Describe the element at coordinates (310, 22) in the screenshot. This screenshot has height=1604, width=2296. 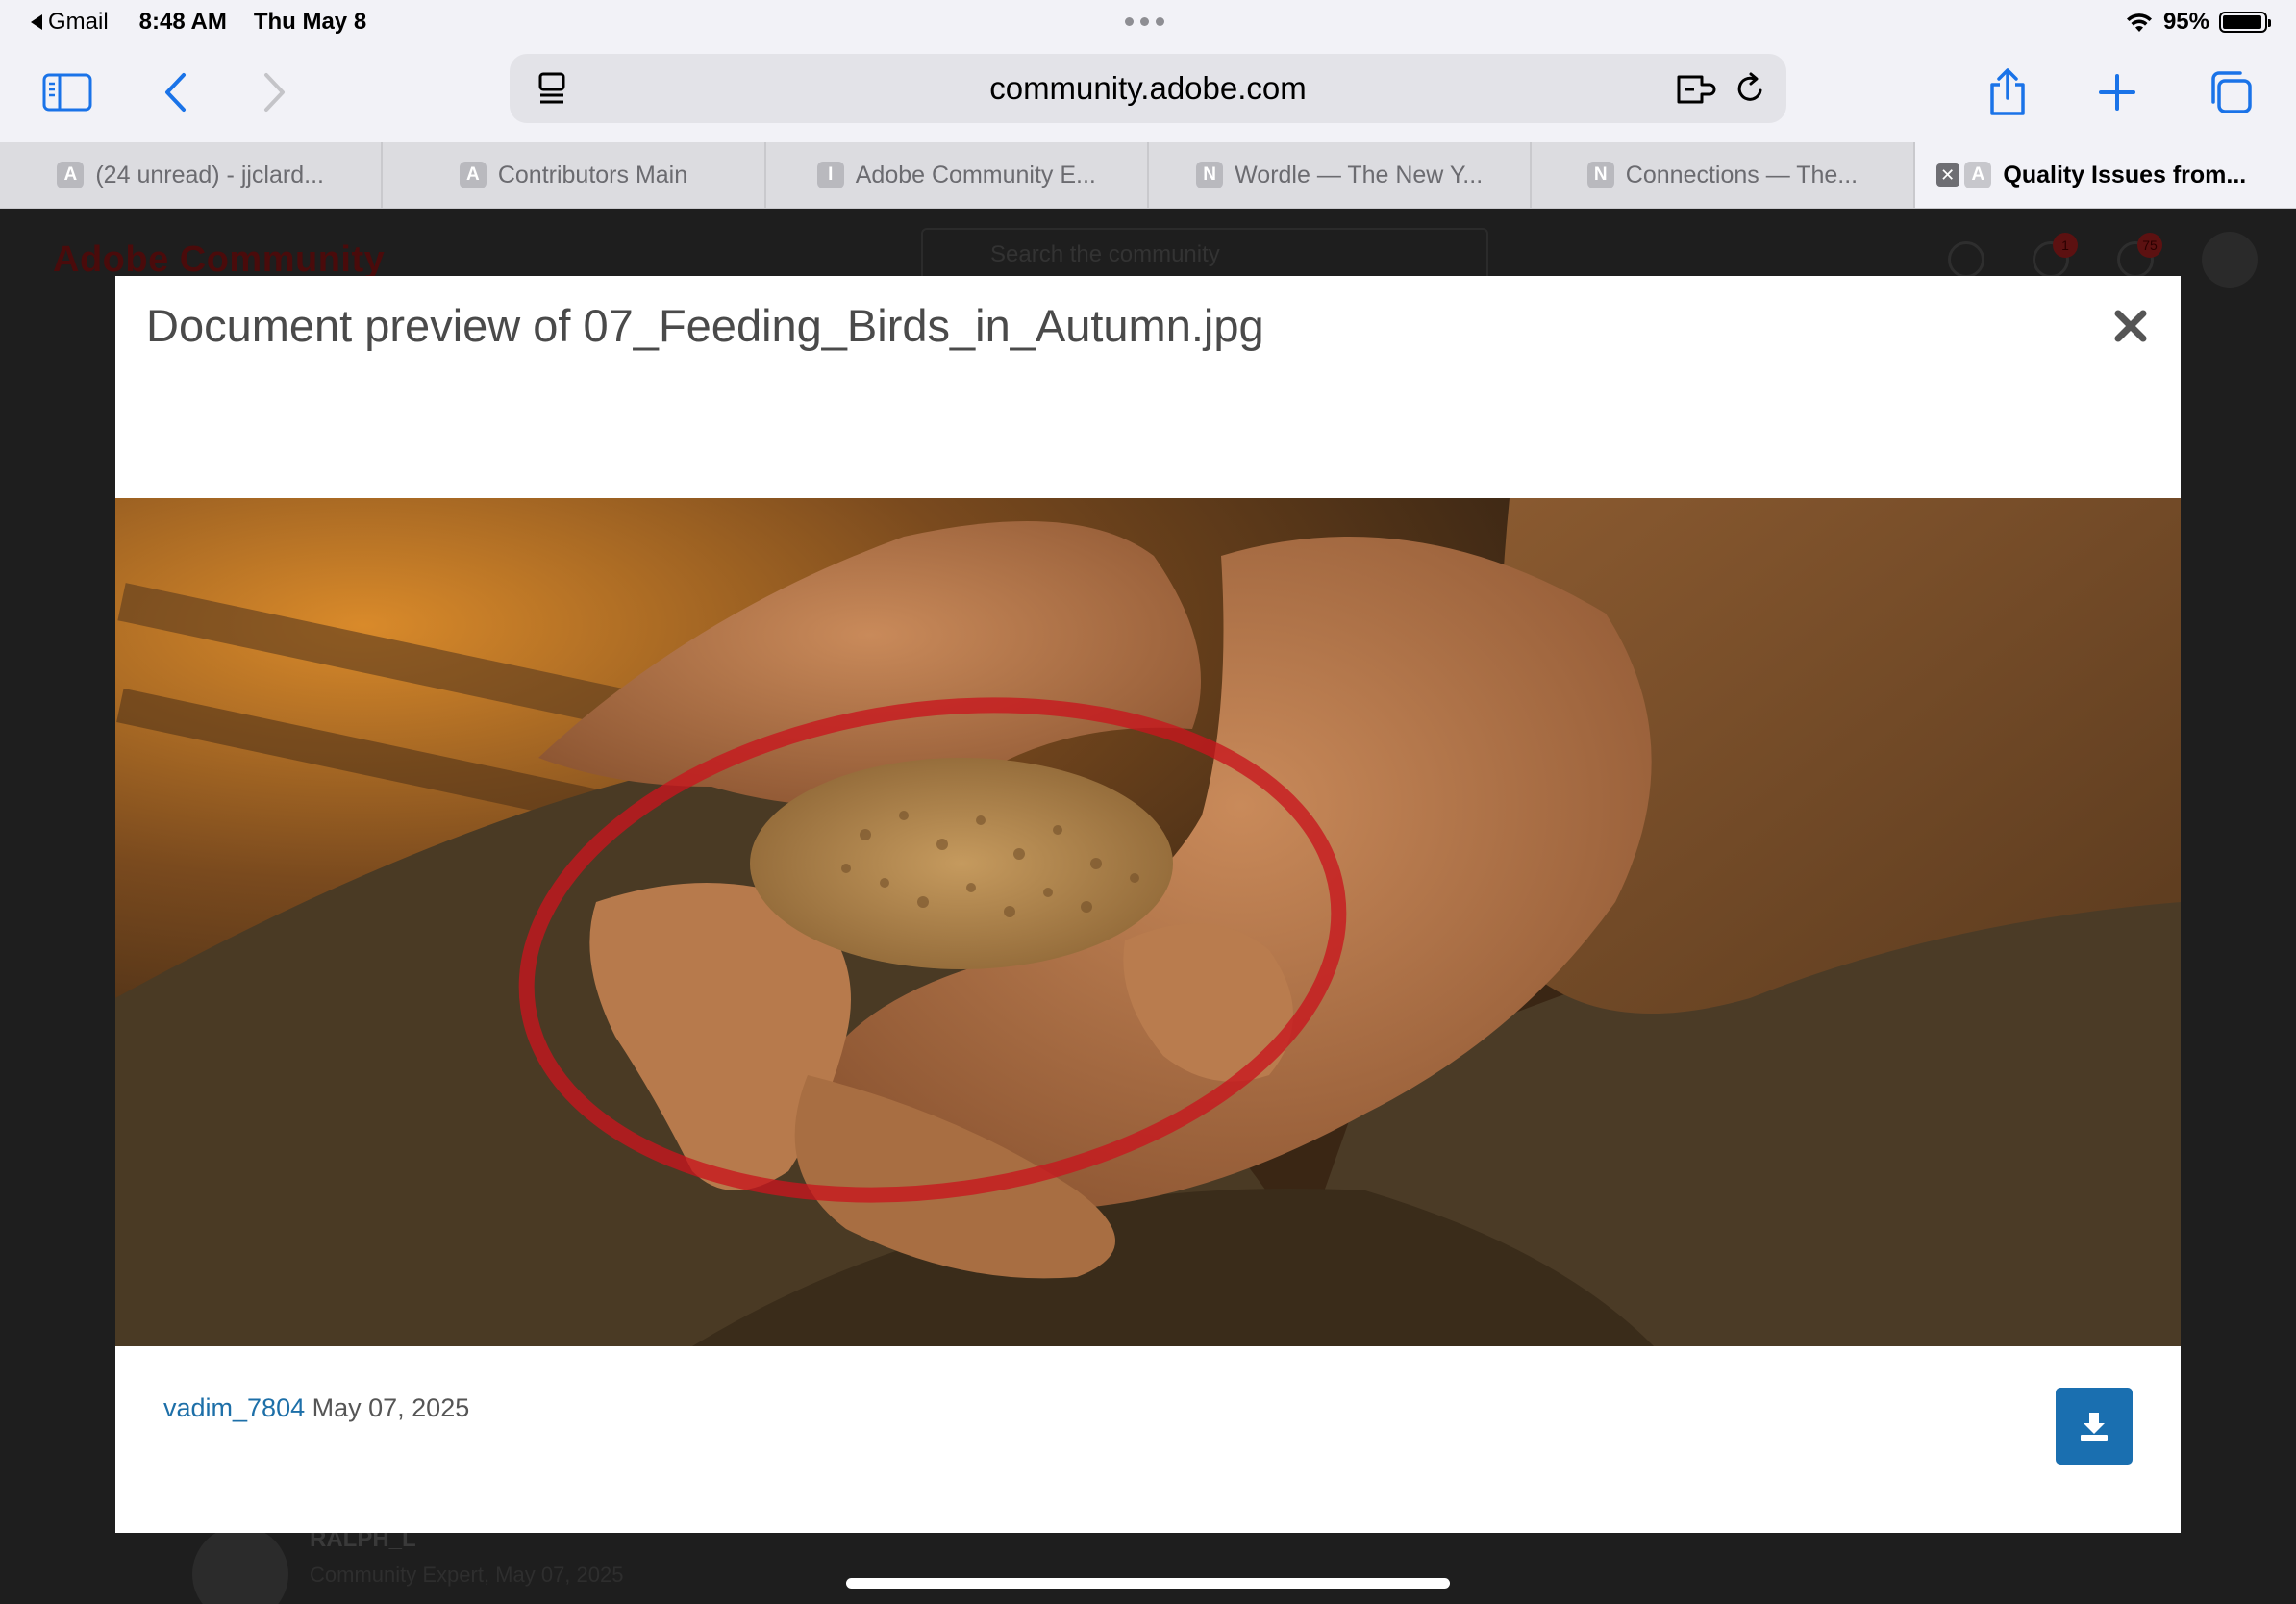
I see `status-date: Thu May 8` at that location.